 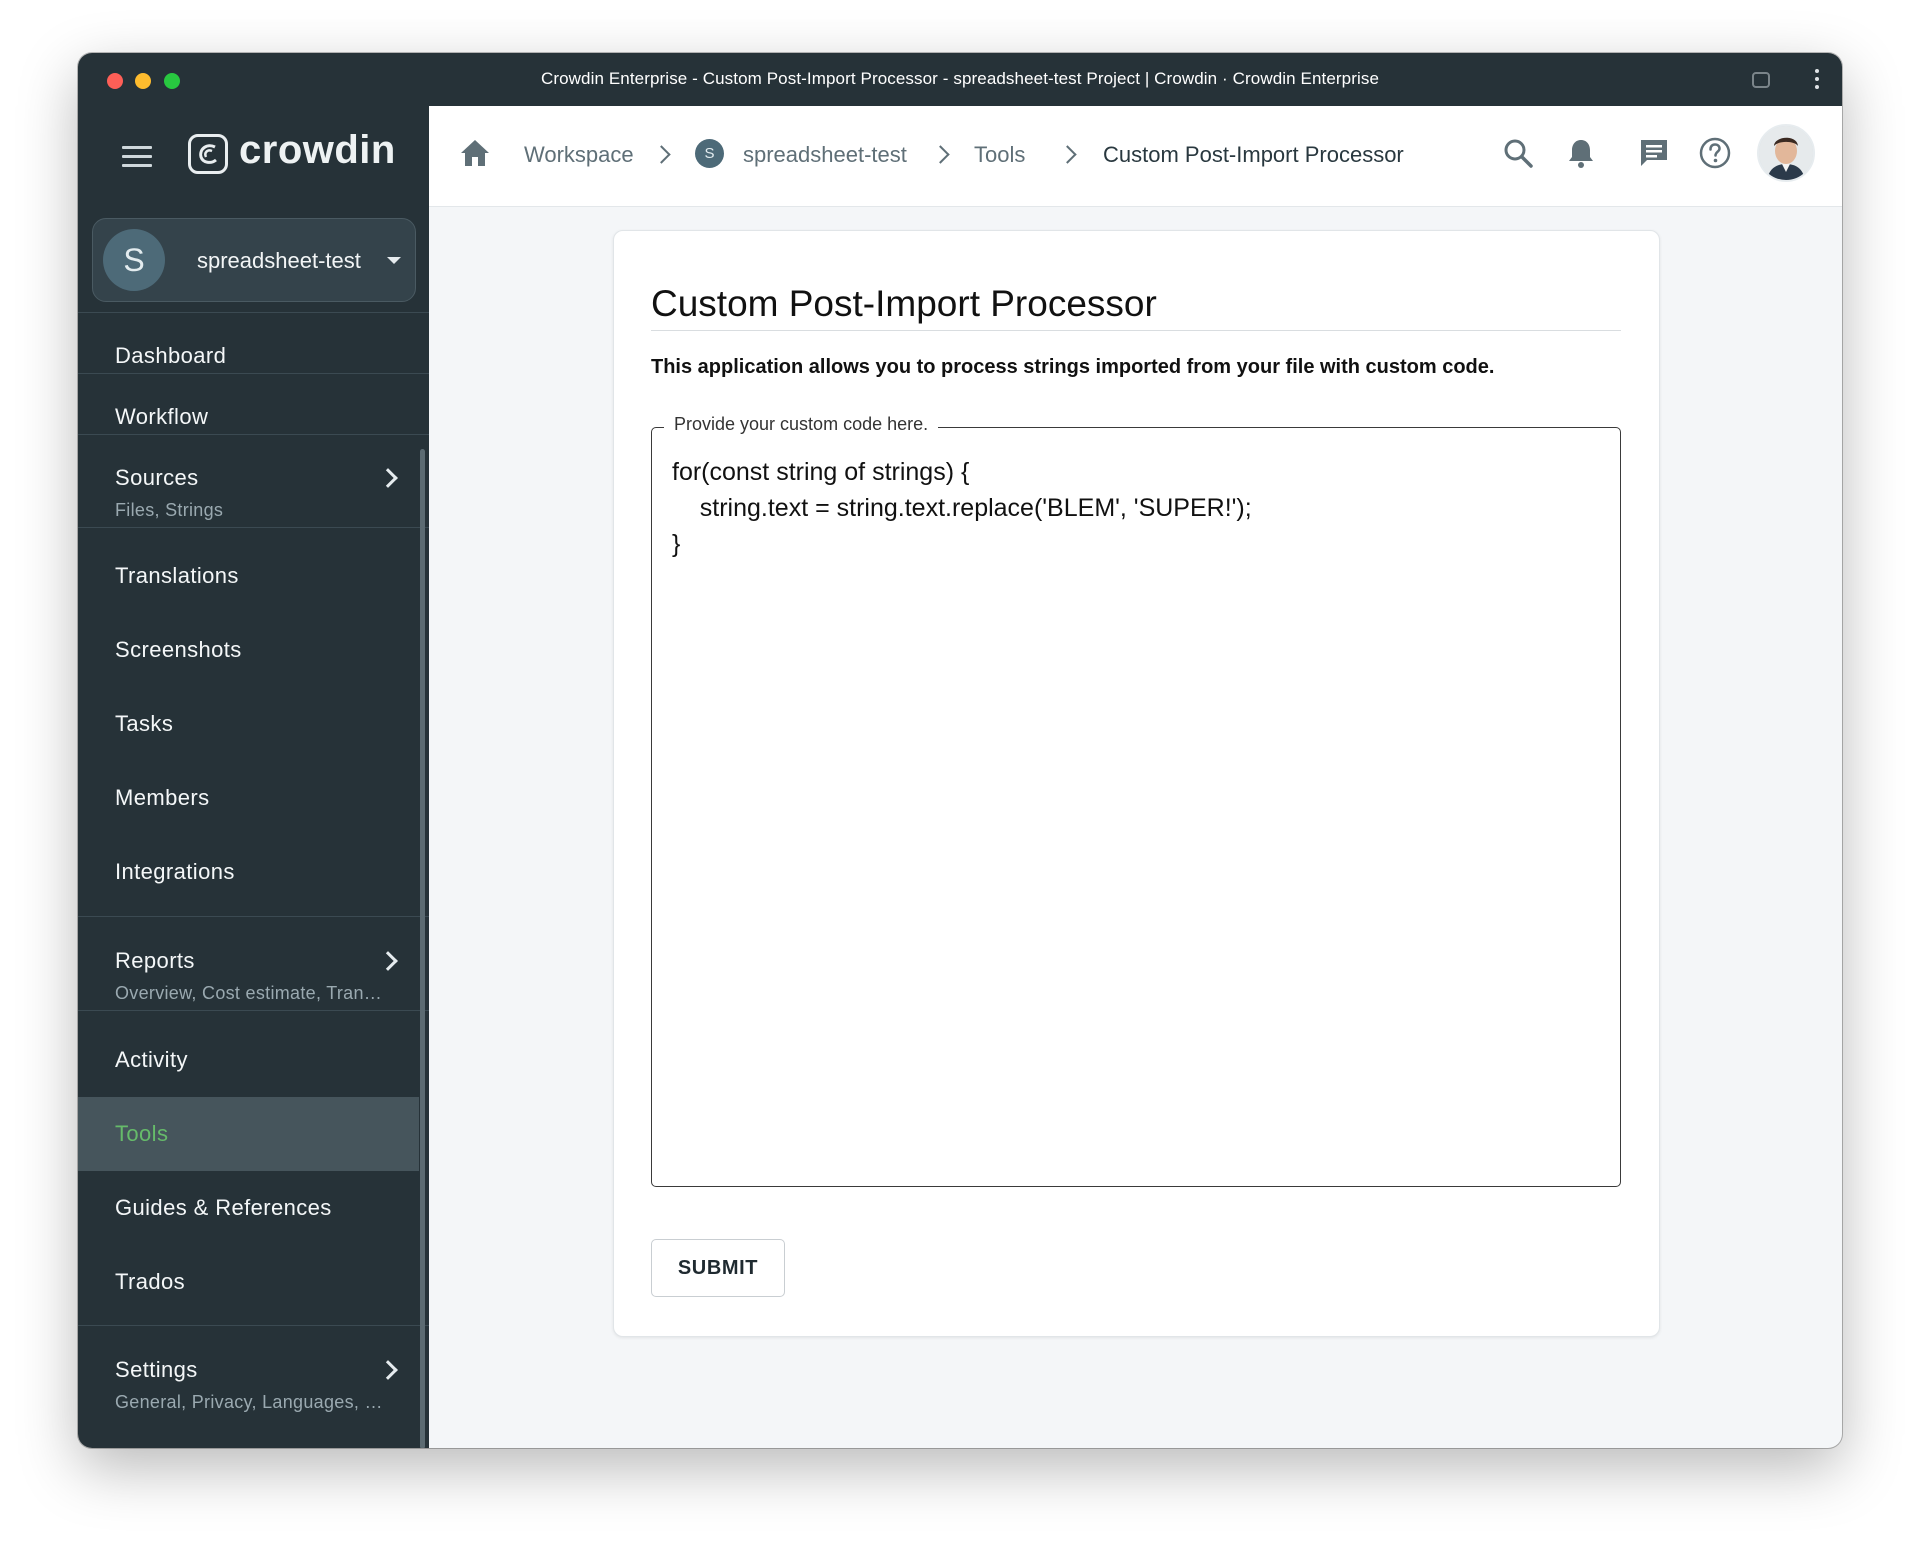 I want to click on sidebar-item-label: Translations, so click(x=177, y=575).